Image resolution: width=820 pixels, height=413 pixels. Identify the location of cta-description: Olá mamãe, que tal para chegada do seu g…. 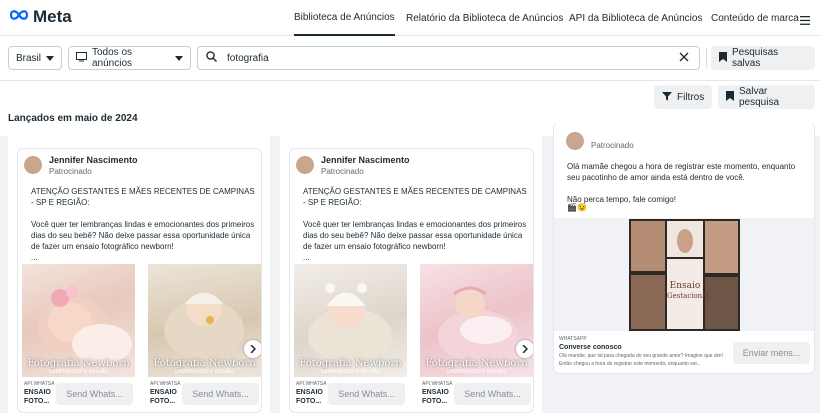
(641, 360).